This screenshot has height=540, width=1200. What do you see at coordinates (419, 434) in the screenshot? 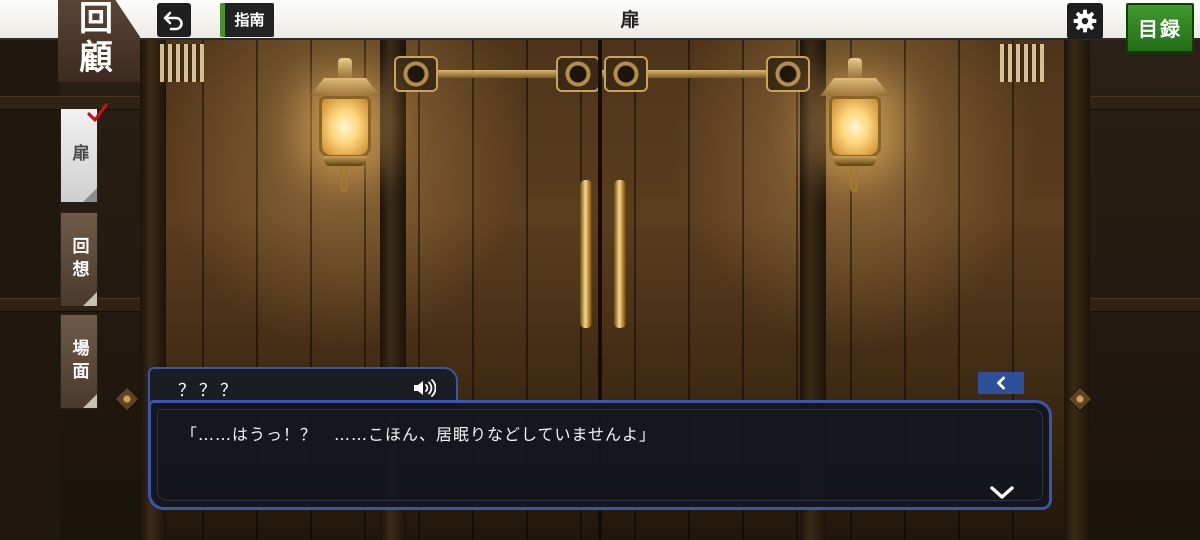
I see `dialogue-text: 「……はうっ！？ ……こほん、居眠りなどしていませんよ」` at bounding box center [419, 434].